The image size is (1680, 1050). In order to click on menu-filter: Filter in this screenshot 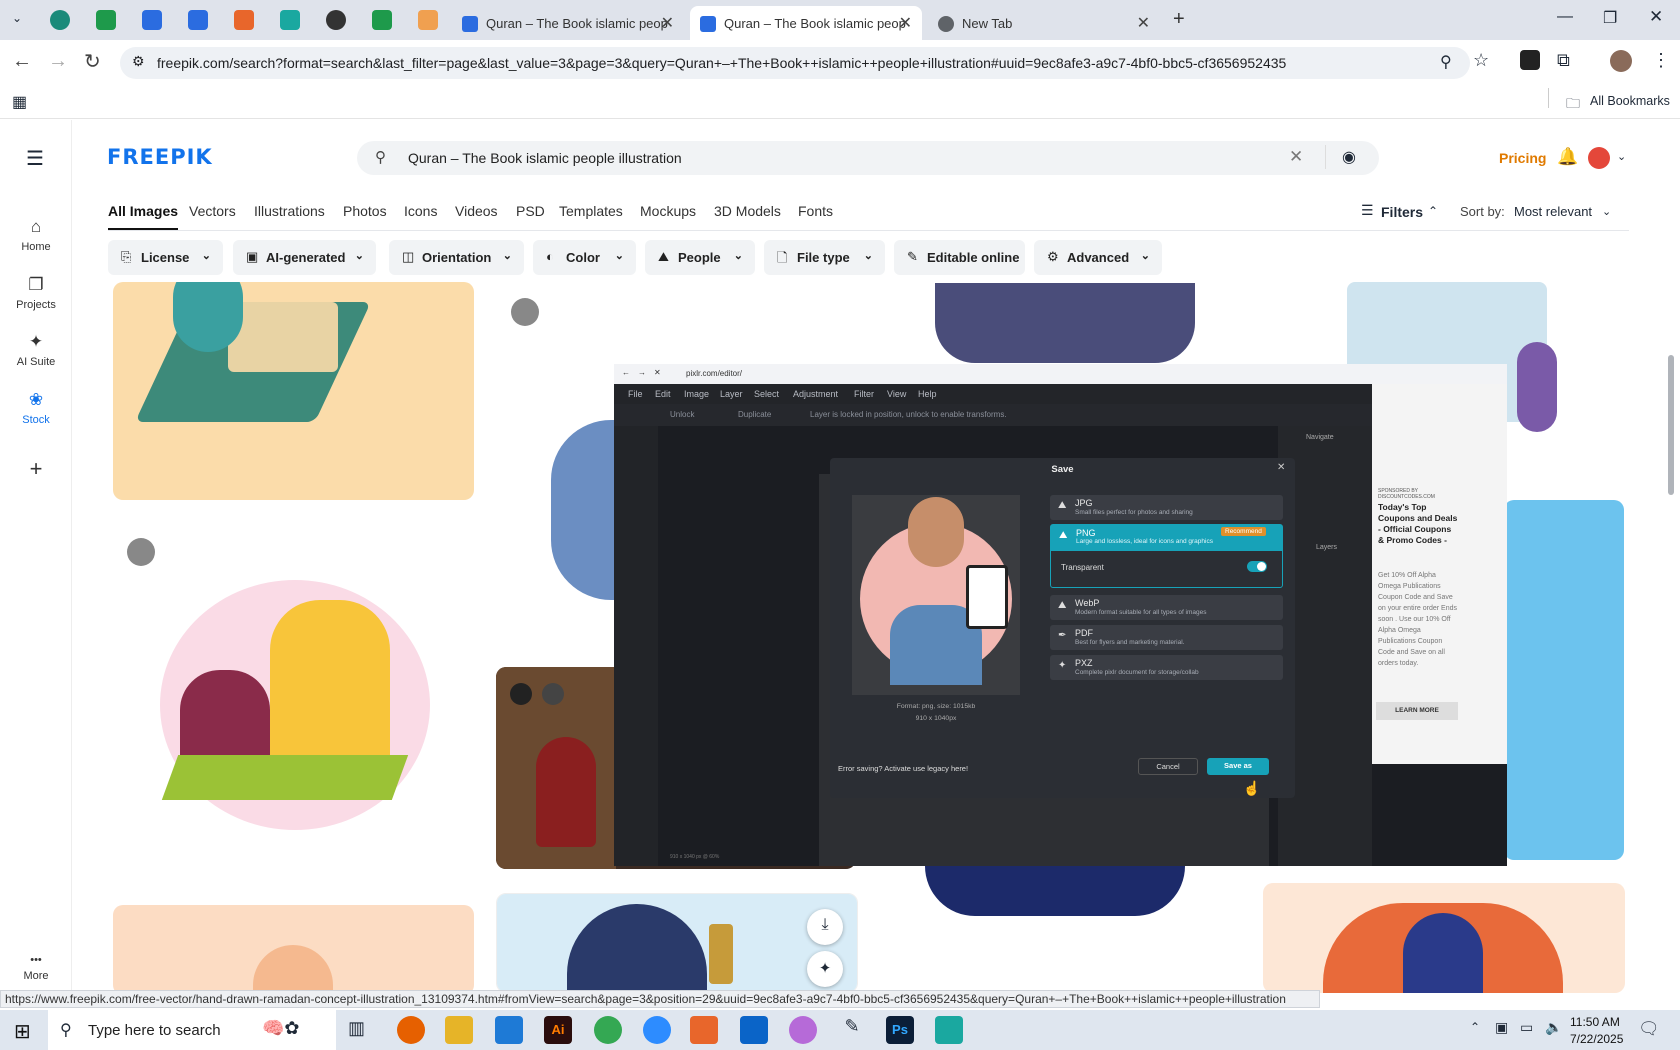, I will do `click(864, 394)`.